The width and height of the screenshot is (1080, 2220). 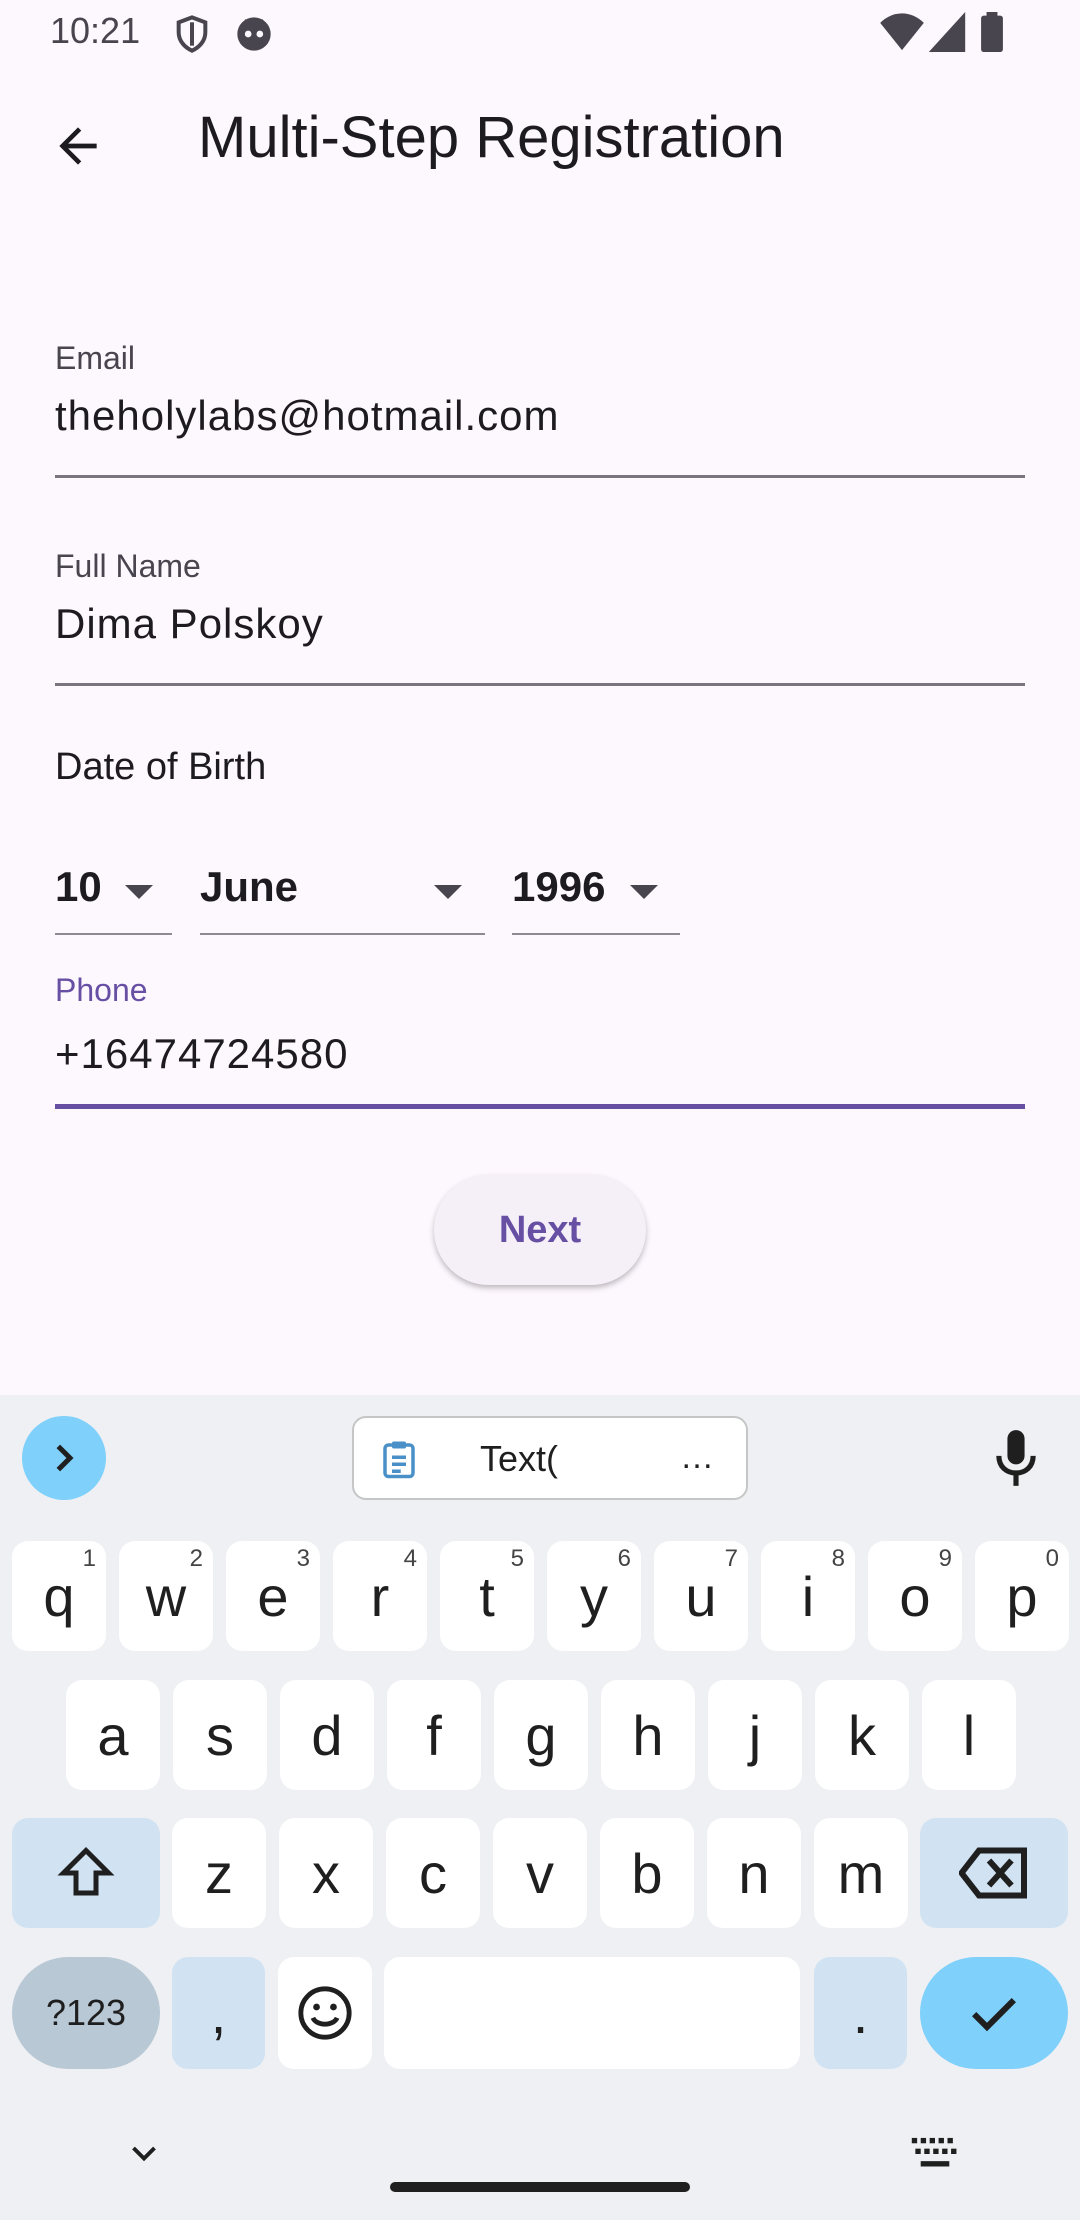 I want to click on key-y: y6, so click(x=594, y=1596).